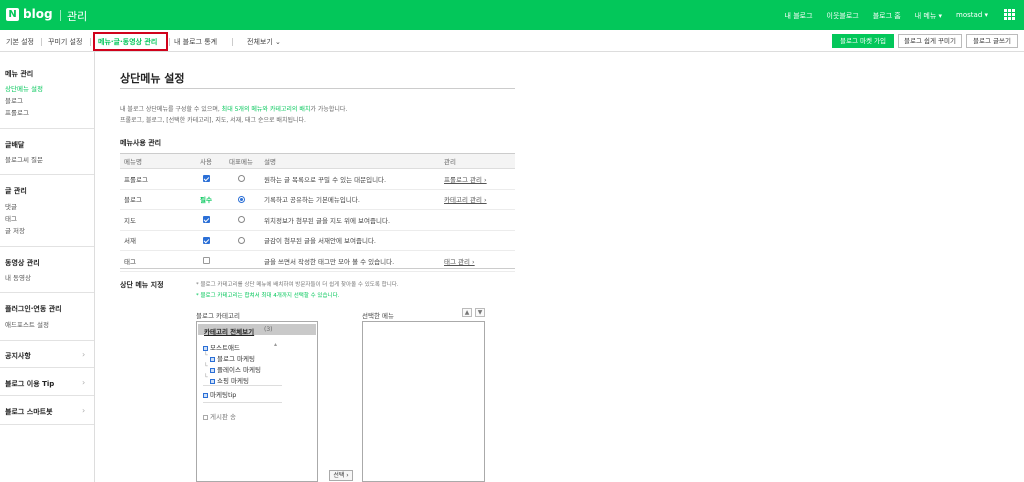 The height and width of the screenshot is (482, 1024). I want to click on app-grid-icon, so click(1009, 14).